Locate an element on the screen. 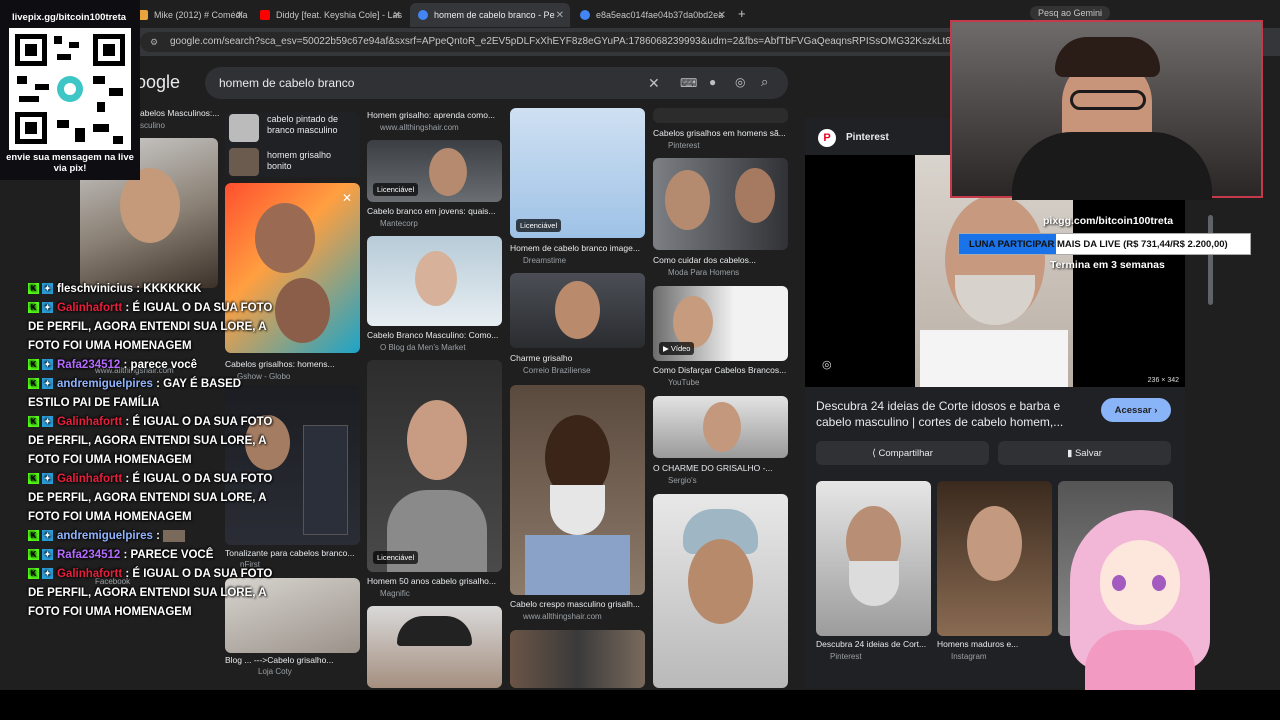  visit-label: Acessar is located at coordinates (1133, 410).